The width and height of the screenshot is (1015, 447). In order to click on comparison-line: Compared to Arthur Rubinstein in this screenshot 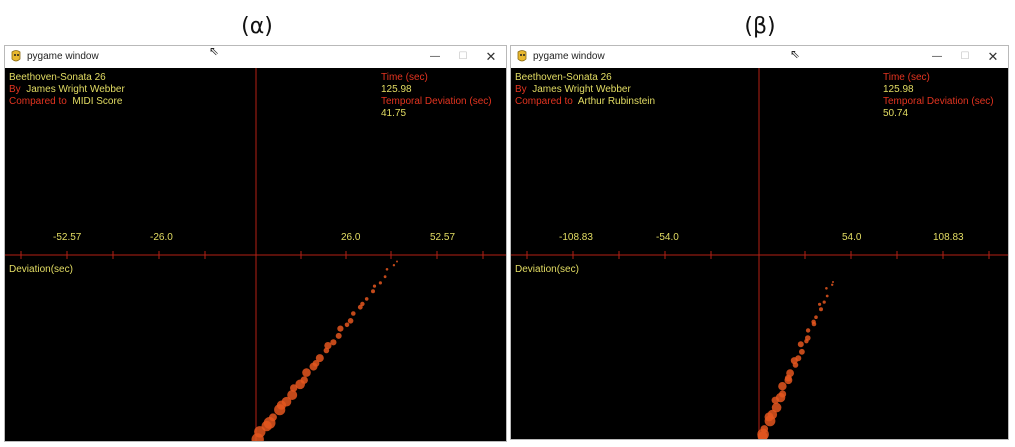, I will do `click(585, 102)`.